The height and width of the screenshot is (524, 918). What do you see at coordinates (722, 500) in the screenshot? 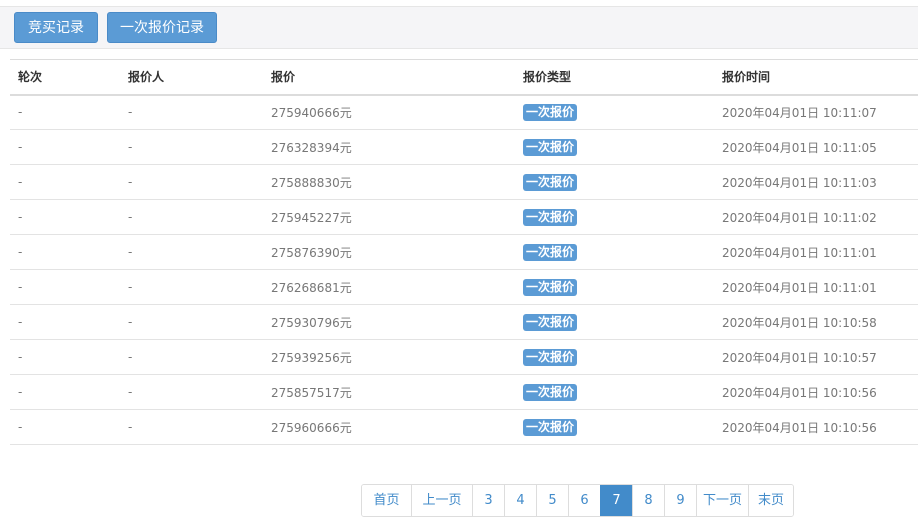
I see `page-next-button: 下一页` at bounding box center [722, 500].